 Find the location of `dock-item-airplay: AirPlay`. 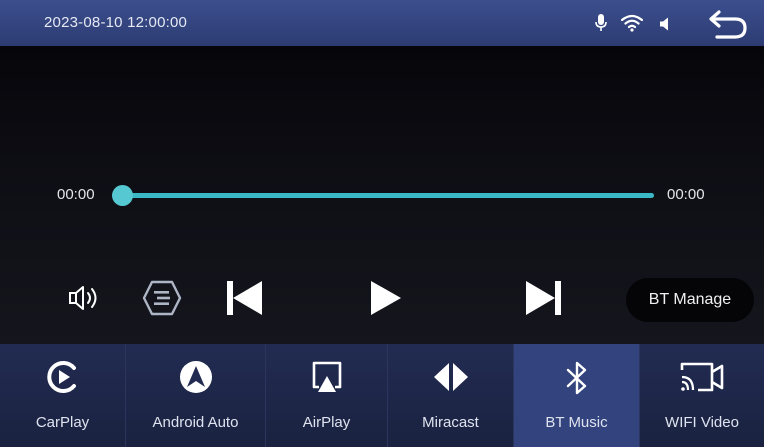

dock-item-airplay: AirPlay is located at coordinates (327, 395).